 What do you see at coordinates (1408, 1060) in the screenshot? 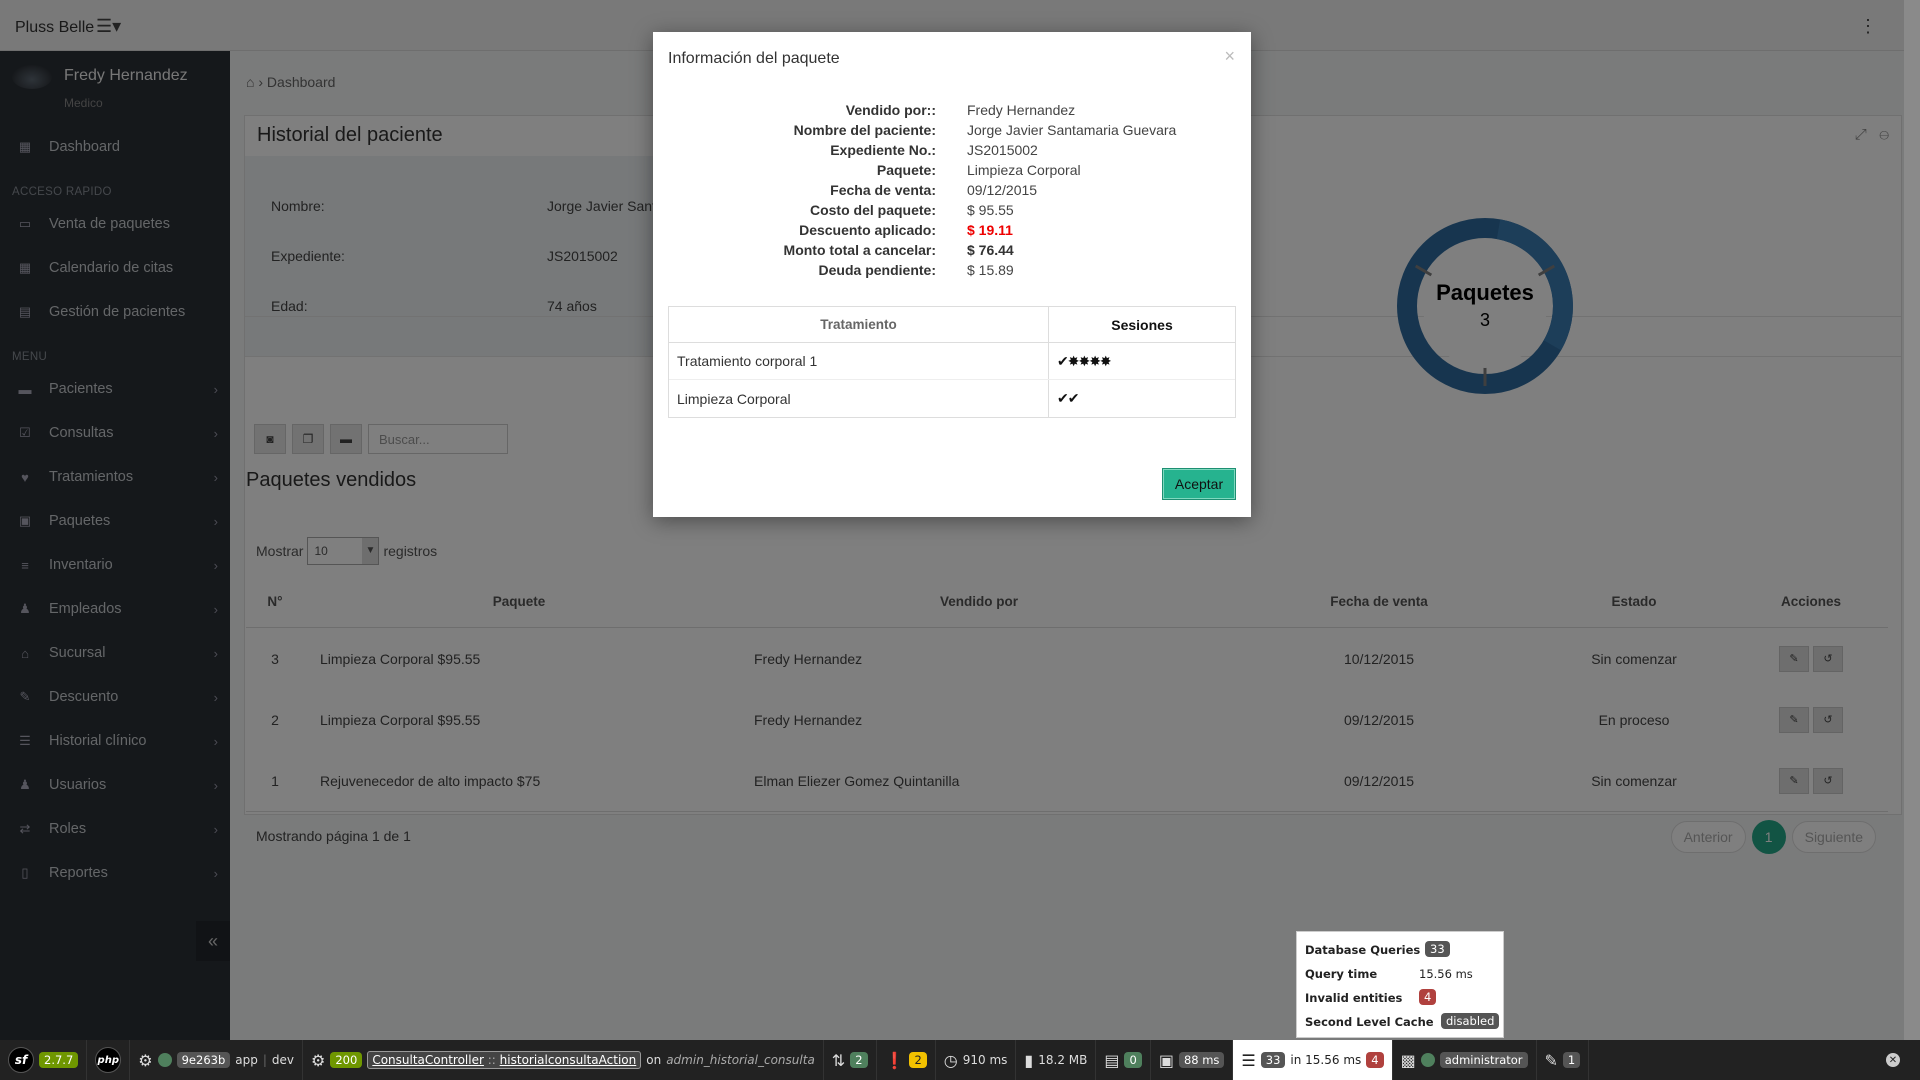
I see `user-icon: ▩` at bounding box center [1408, 1060].